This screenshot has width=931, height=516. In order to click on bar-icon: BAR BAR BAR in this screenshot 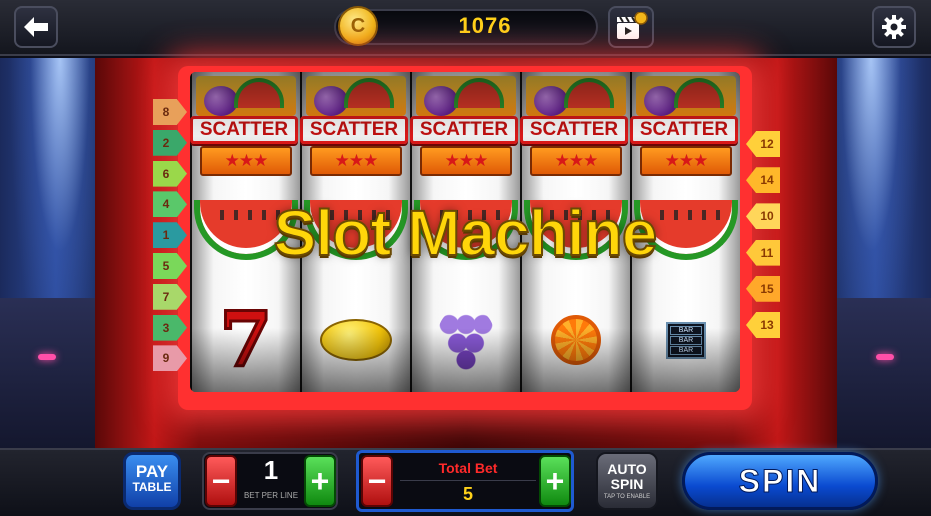, I will do `click(686, 340)`.